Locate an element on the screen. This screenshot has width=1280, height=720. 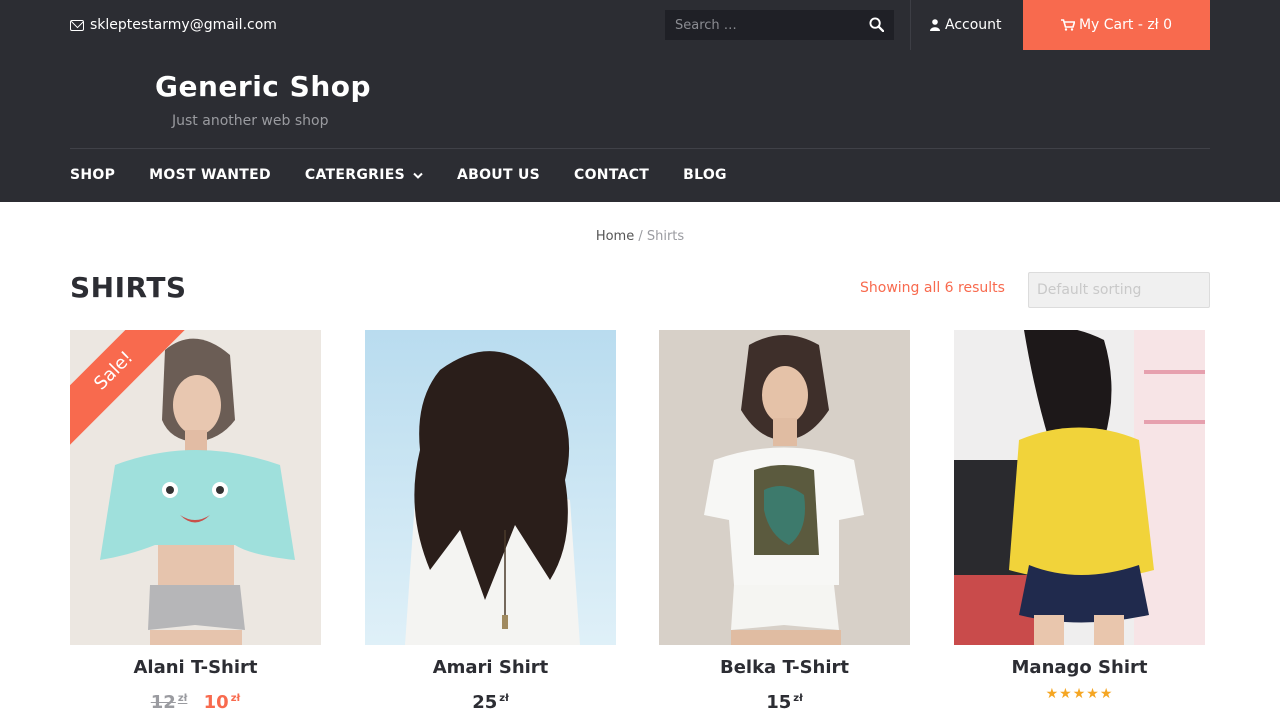
old-price-currency: zł is located at coordinates (182, 698).